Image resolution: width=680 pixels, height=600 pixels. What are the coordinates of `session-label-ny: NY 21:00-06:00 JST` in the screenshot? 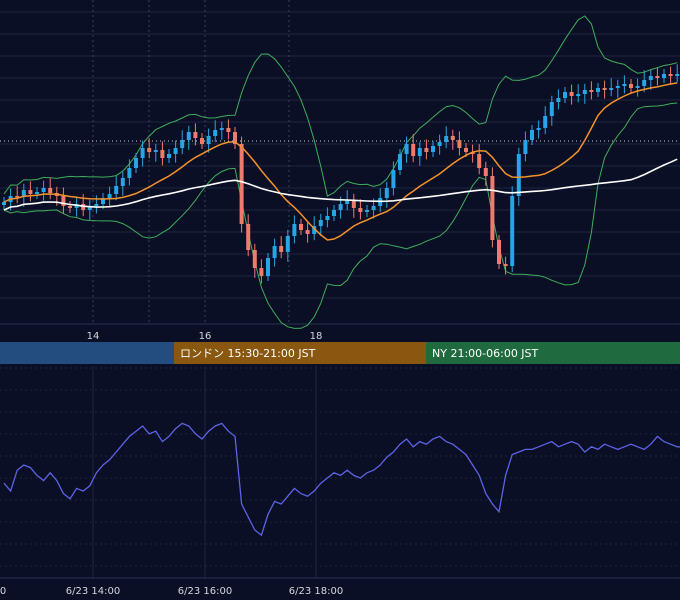 It's located at (485, 353).